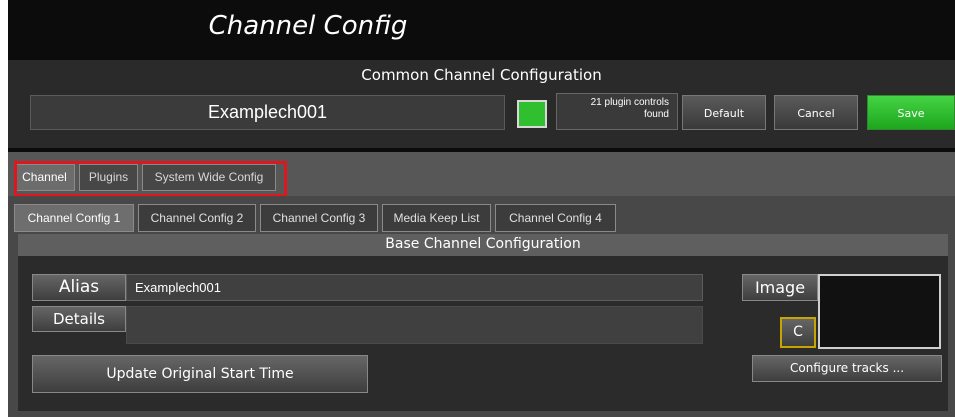 The height and width of the screenshot is (417, 955). Describe the element at coordinates (197, 218) in the screenshot. I see `subtab-channel-config-2: Channel Config 2` at that location.